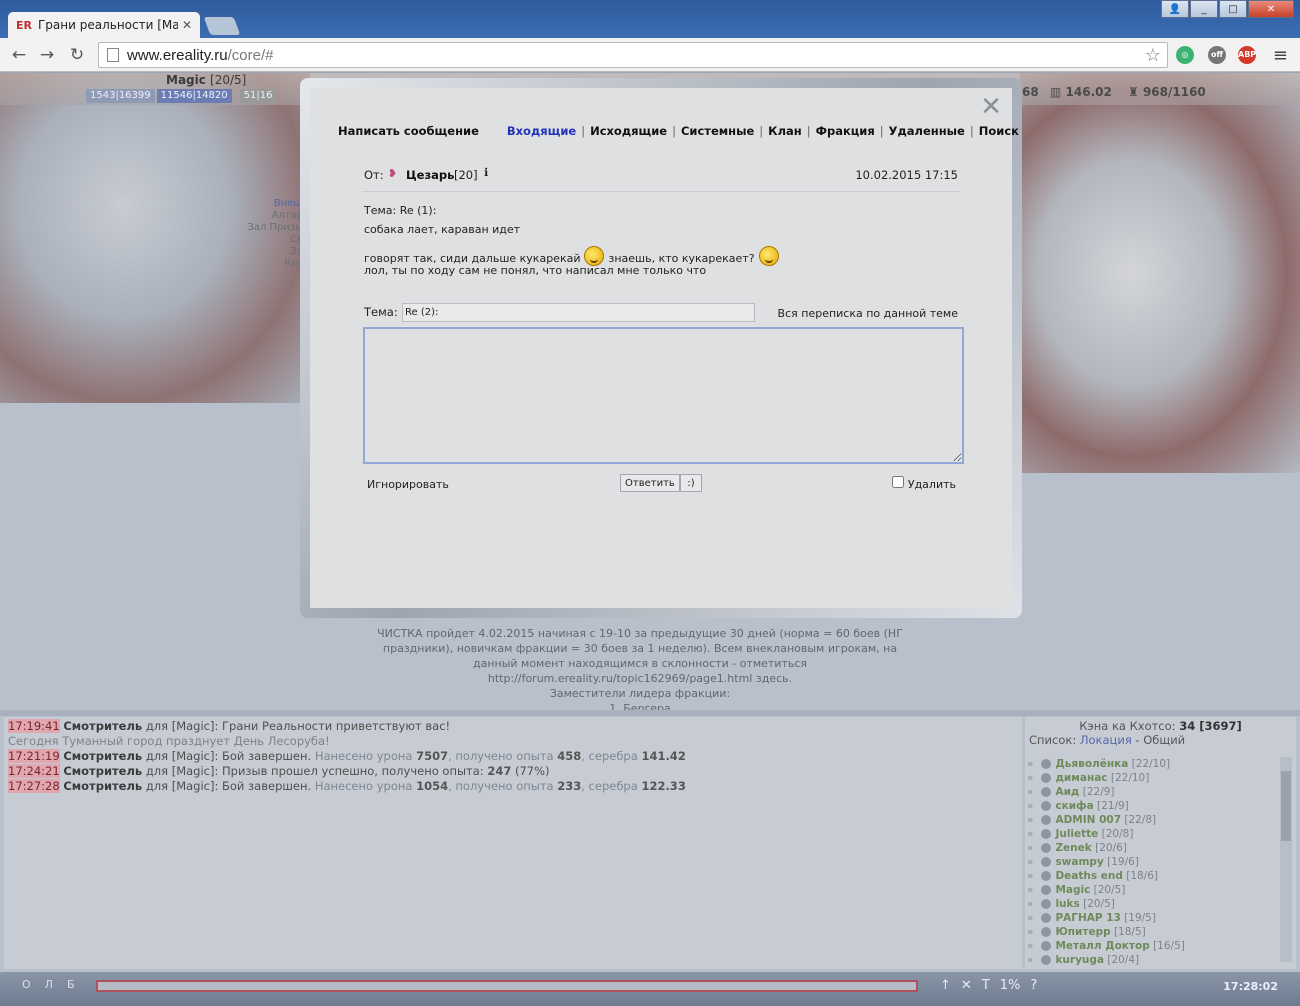 The image size is (1300, 1006). What do you see at coordinates (1152, 778) in the screenshot?
I see `player-item: » диманас [22/10]` at bounding box center [1152, 778].